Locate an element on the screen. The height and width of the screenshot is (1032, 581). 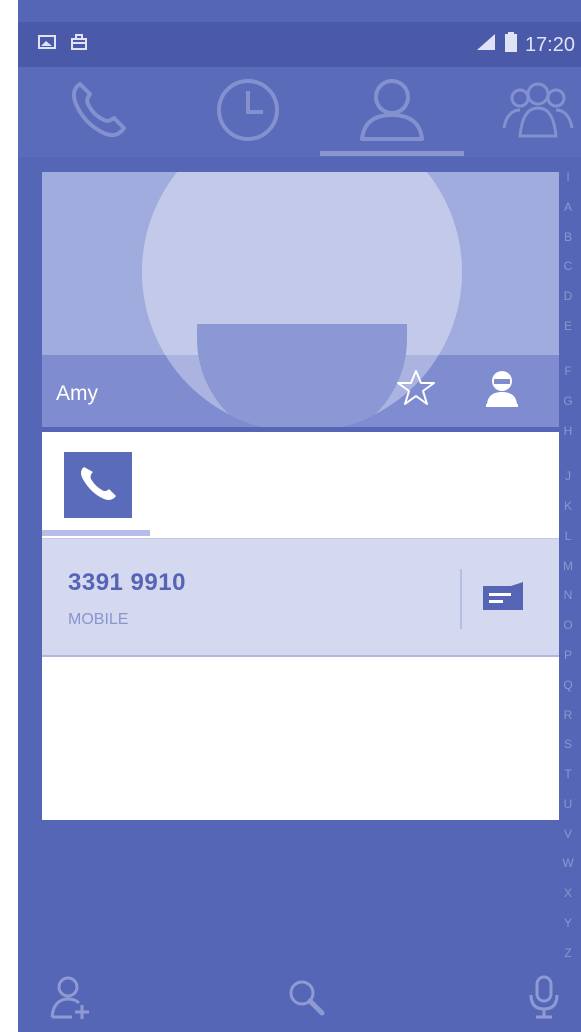
alphabet-index-letter: M is located at coordinates (568, 566).